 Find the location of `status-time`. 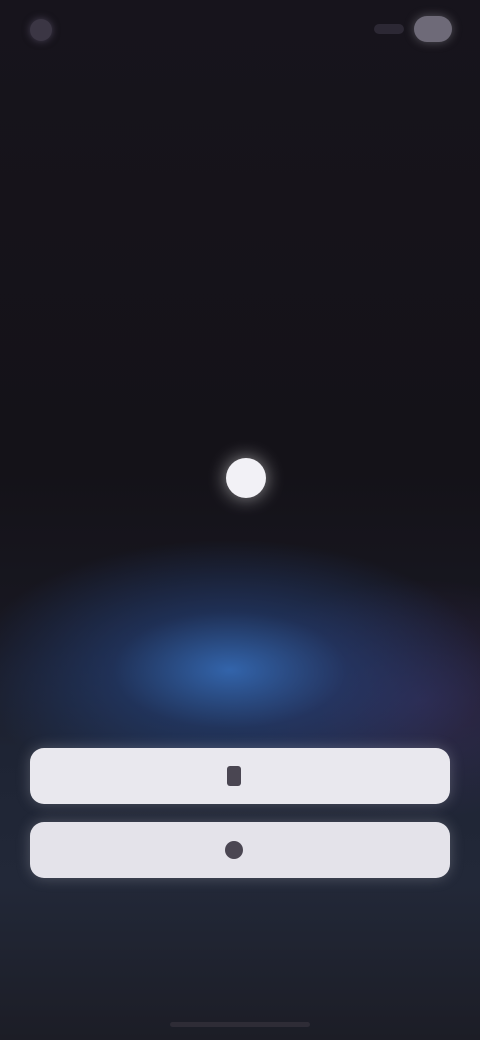

status-time is located at coordinates (44, 30).